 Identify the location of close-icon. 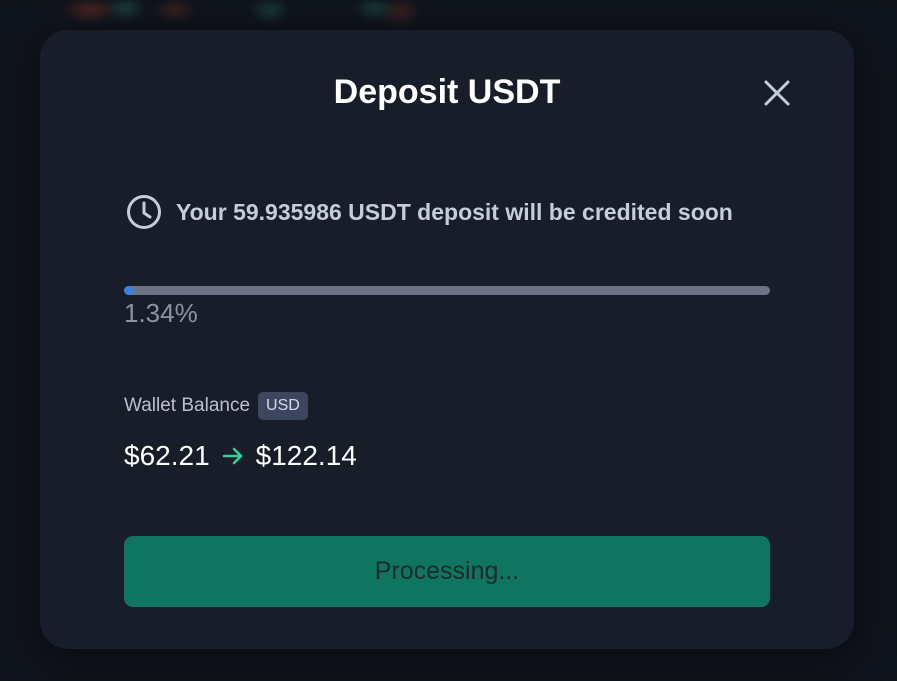
(777, 93).